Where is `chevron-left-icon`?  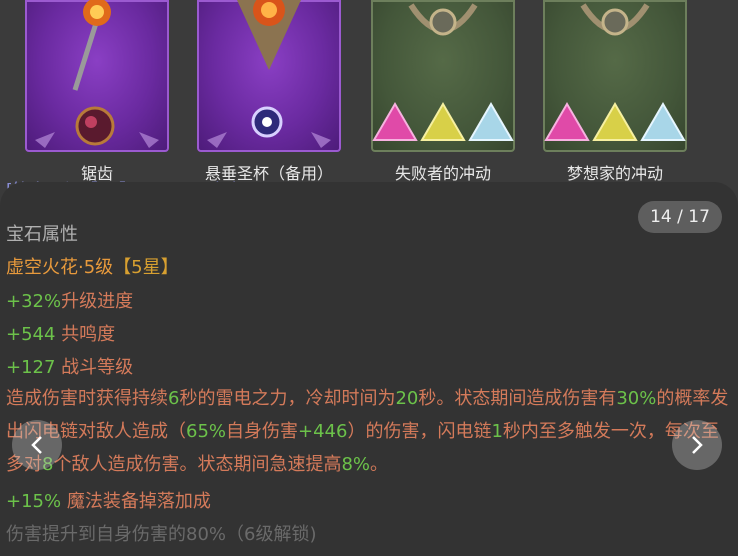 chevron-left-icon is located at coordinates (36, 445).